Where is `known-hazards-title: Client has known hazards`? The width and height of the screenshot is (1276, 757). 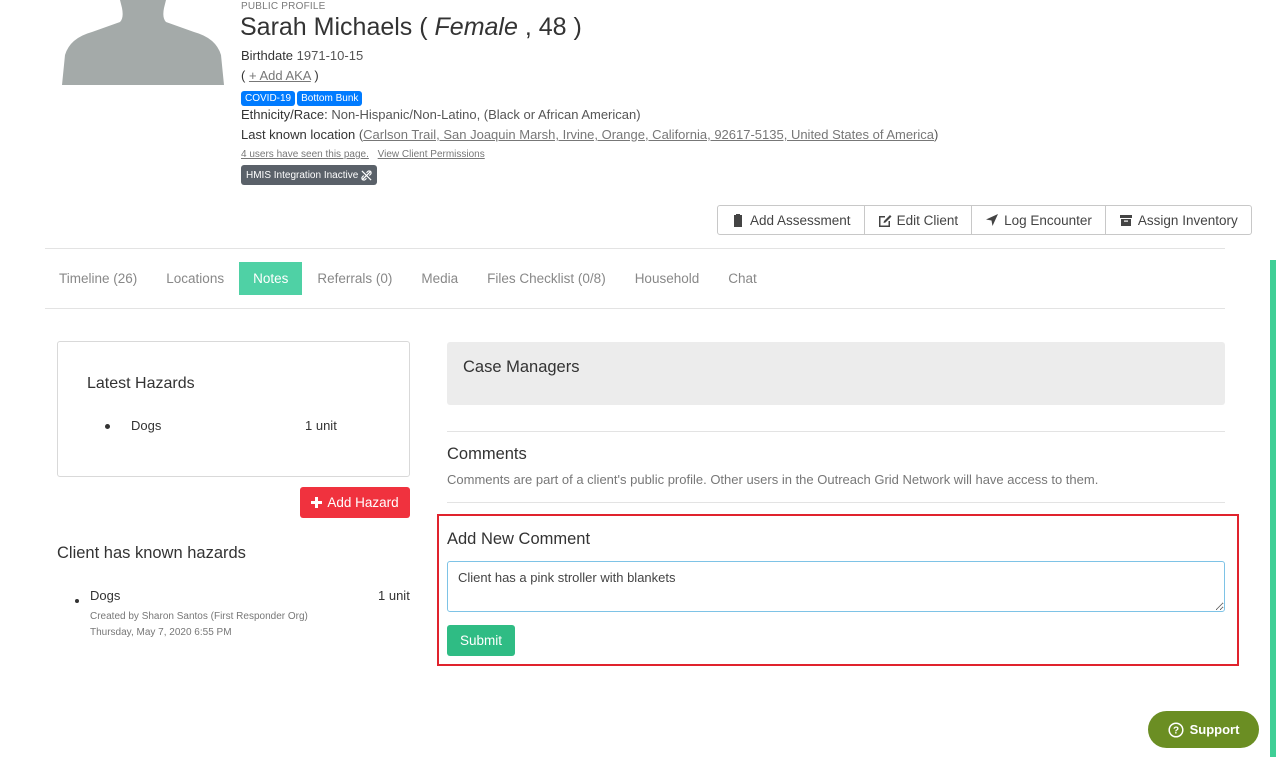
known-hazards-title: Client has known hazards is located at coordinates (151, 553).